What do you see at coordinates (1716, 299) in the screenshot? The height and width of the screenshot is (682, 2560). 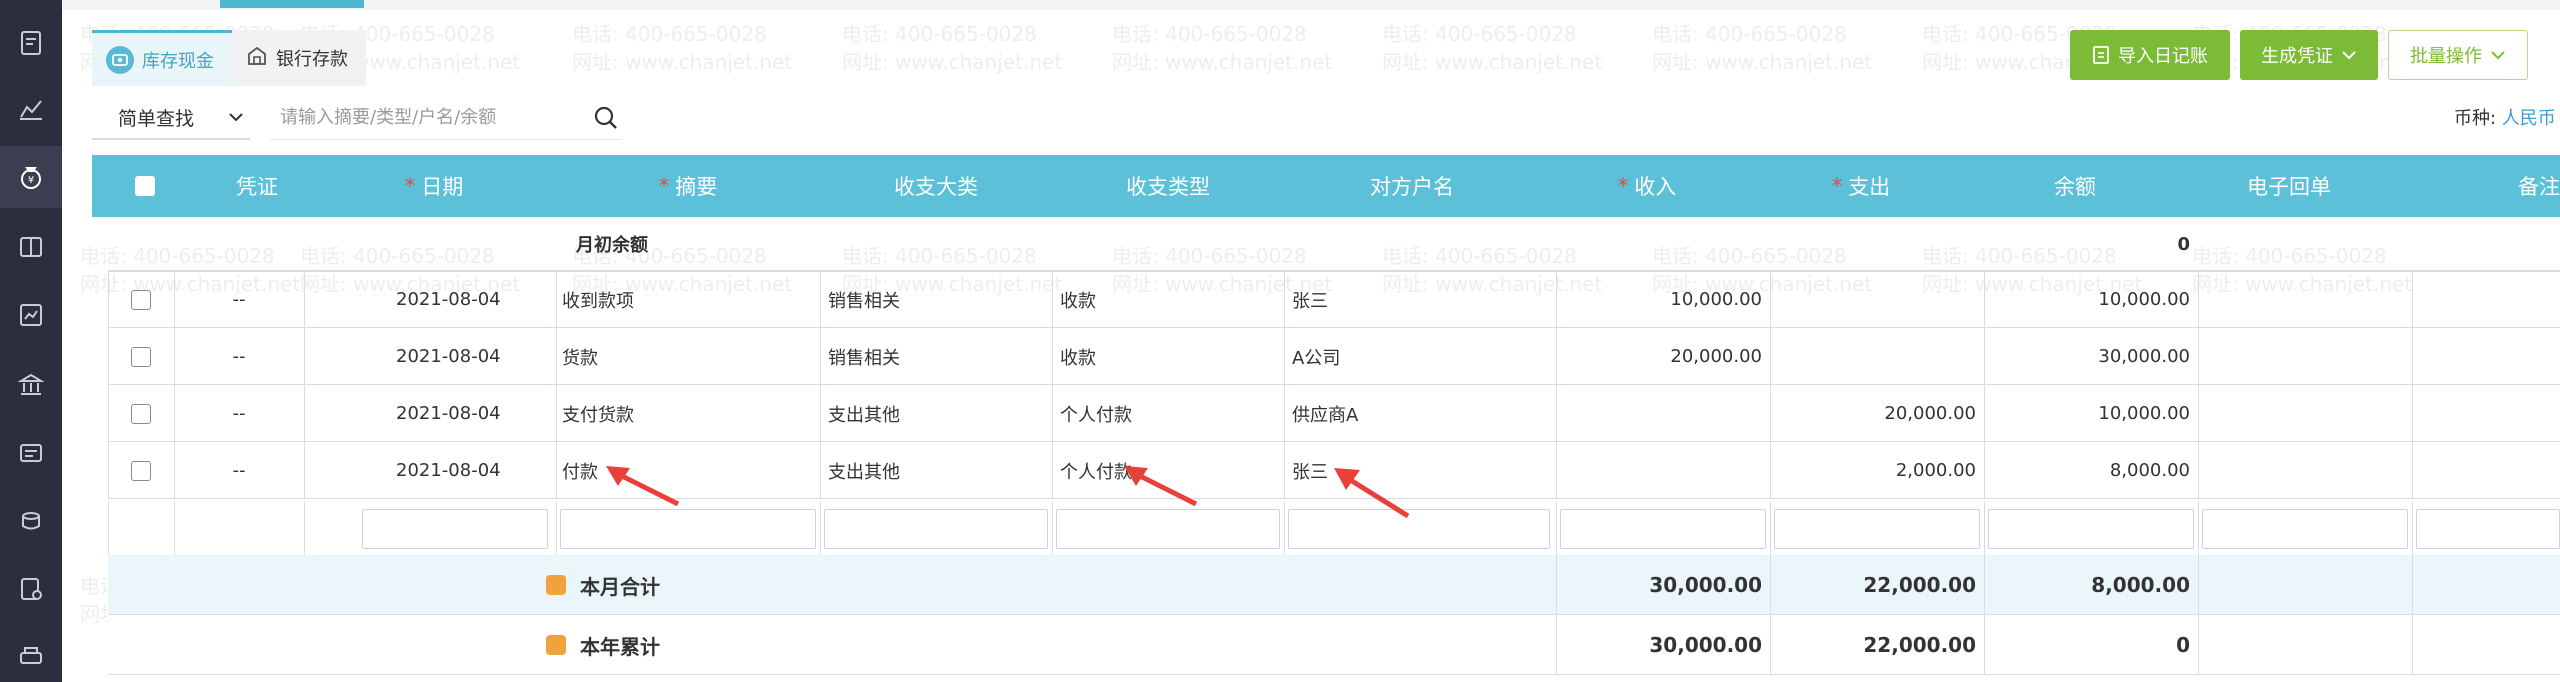 I see `row-income: 10,000.00` at bounding box center [1716, 299].